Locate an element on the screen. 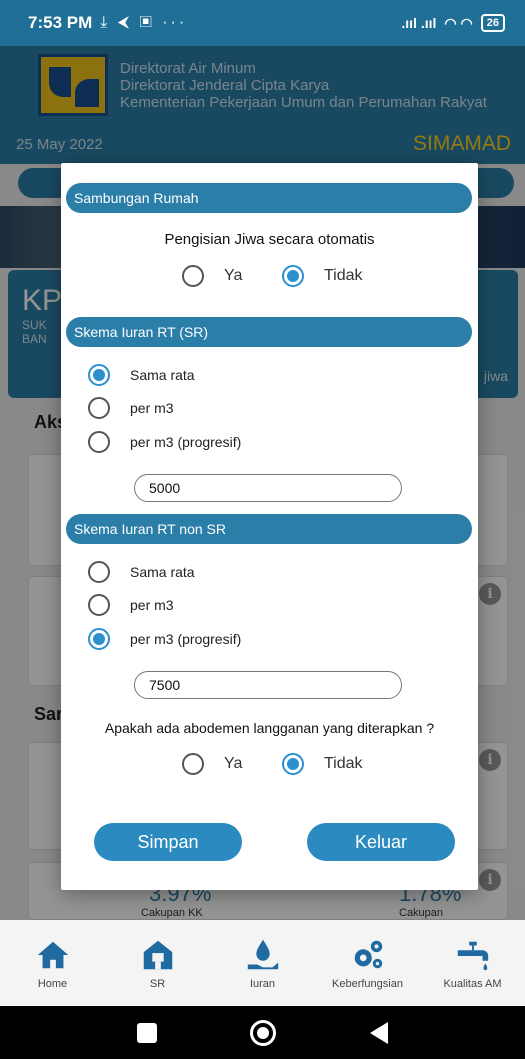  radio-jiwa-tidak: Tidak is located at coordinates (322, 276).